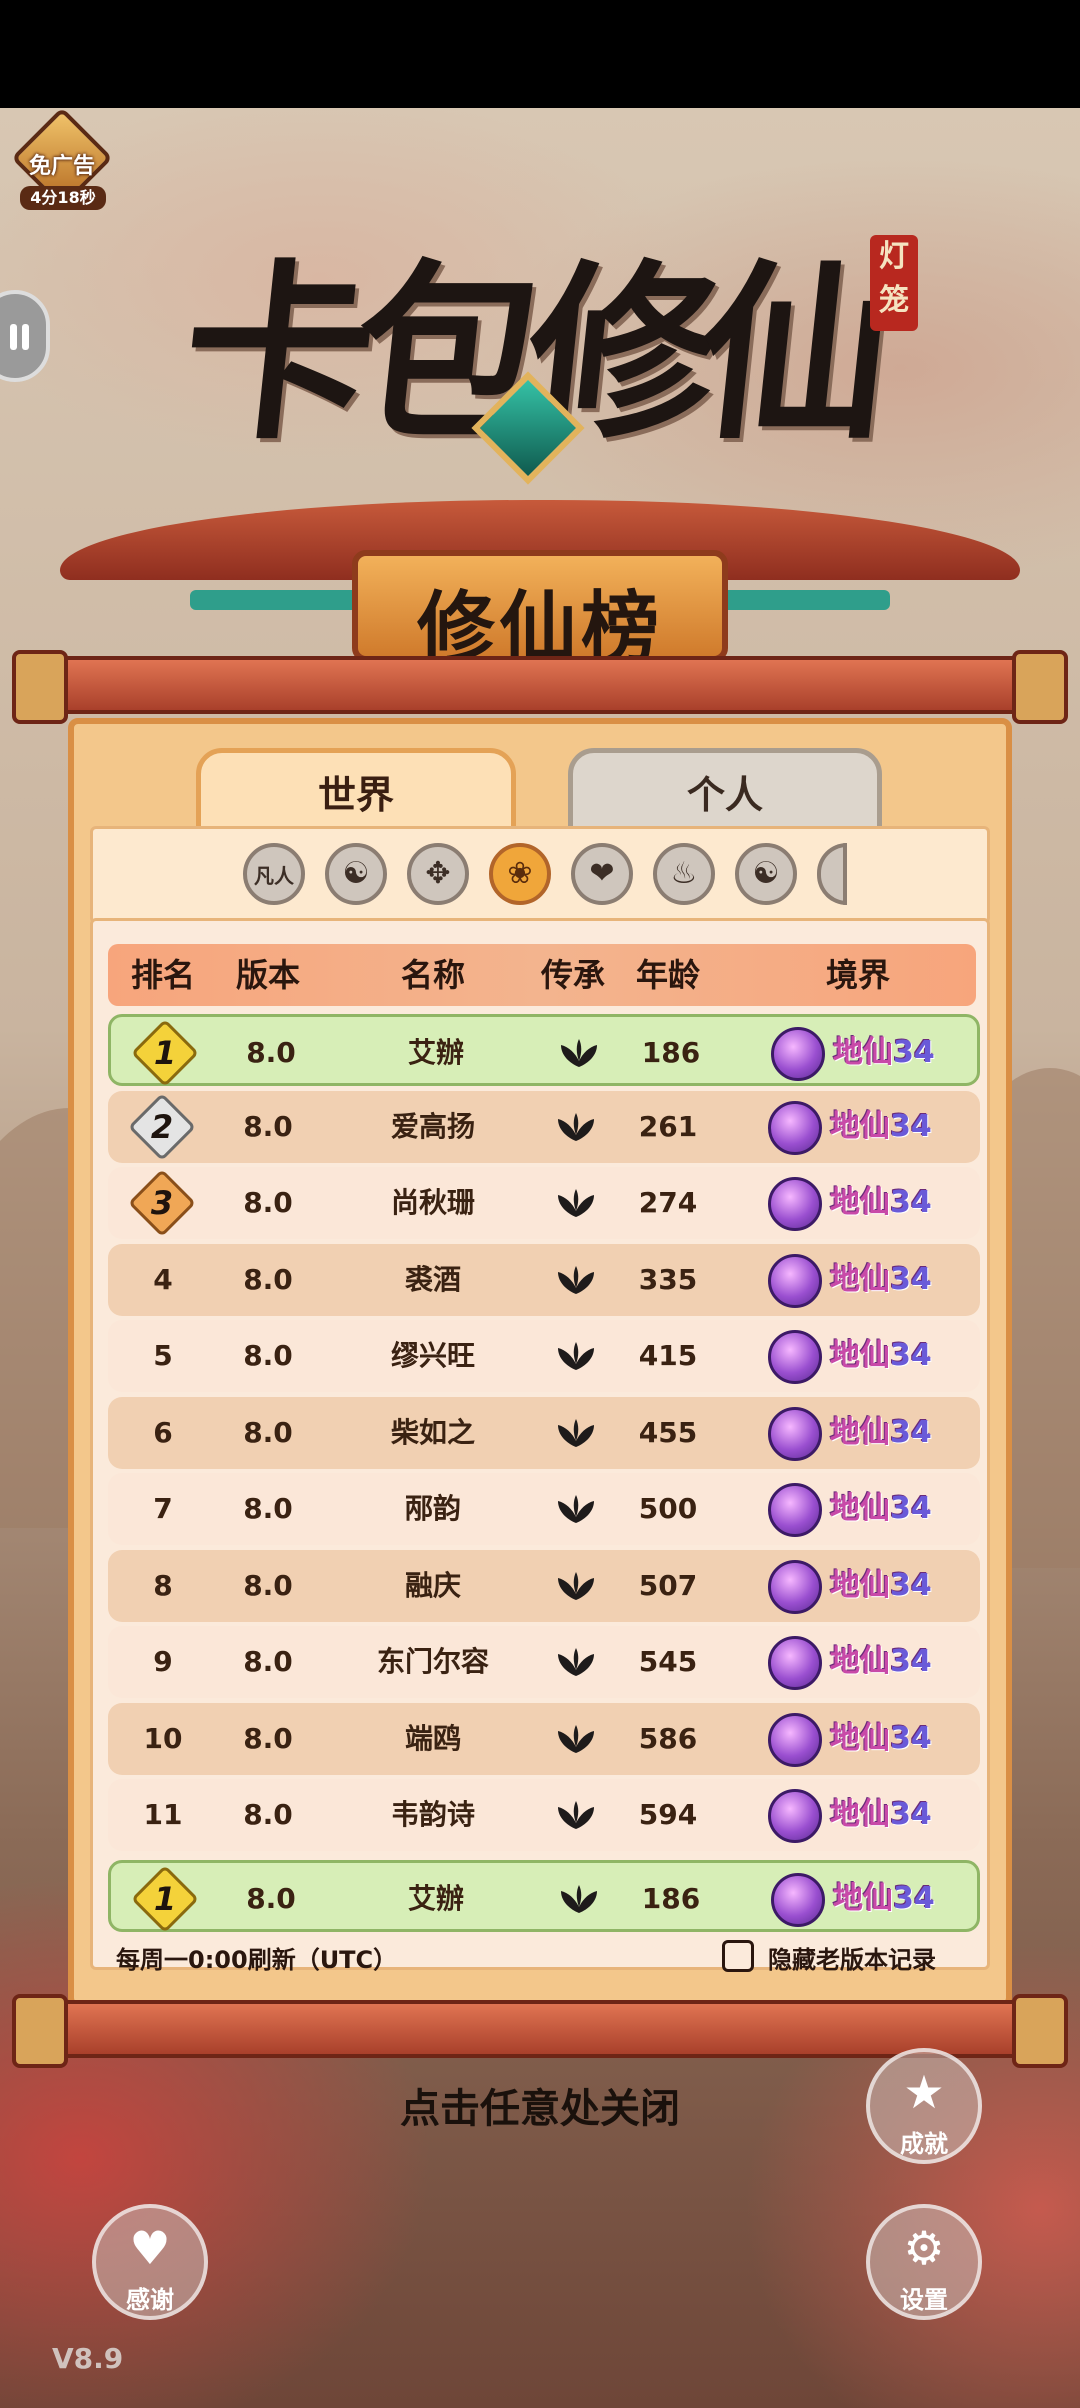 The height and width of the screenshot is (2408, 1080). Describe the element at coordinates (668, 1126) in the screenshot. I see `age-cell: 261` at that location.